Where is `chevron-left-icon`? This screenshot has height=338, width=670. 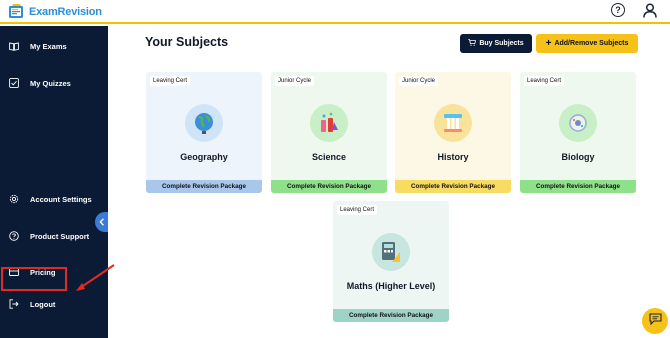
chevron-left-icon is located at coordinates (101, 222).